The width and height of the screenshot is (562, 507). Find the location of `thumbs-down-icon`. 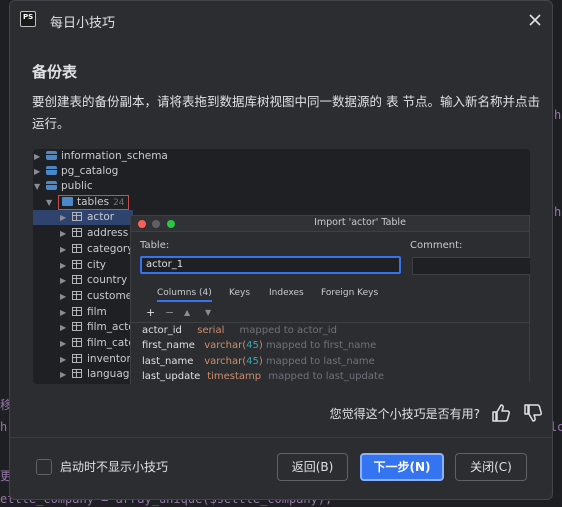

thumbs-down-icon is located at coordinates (533, 413).